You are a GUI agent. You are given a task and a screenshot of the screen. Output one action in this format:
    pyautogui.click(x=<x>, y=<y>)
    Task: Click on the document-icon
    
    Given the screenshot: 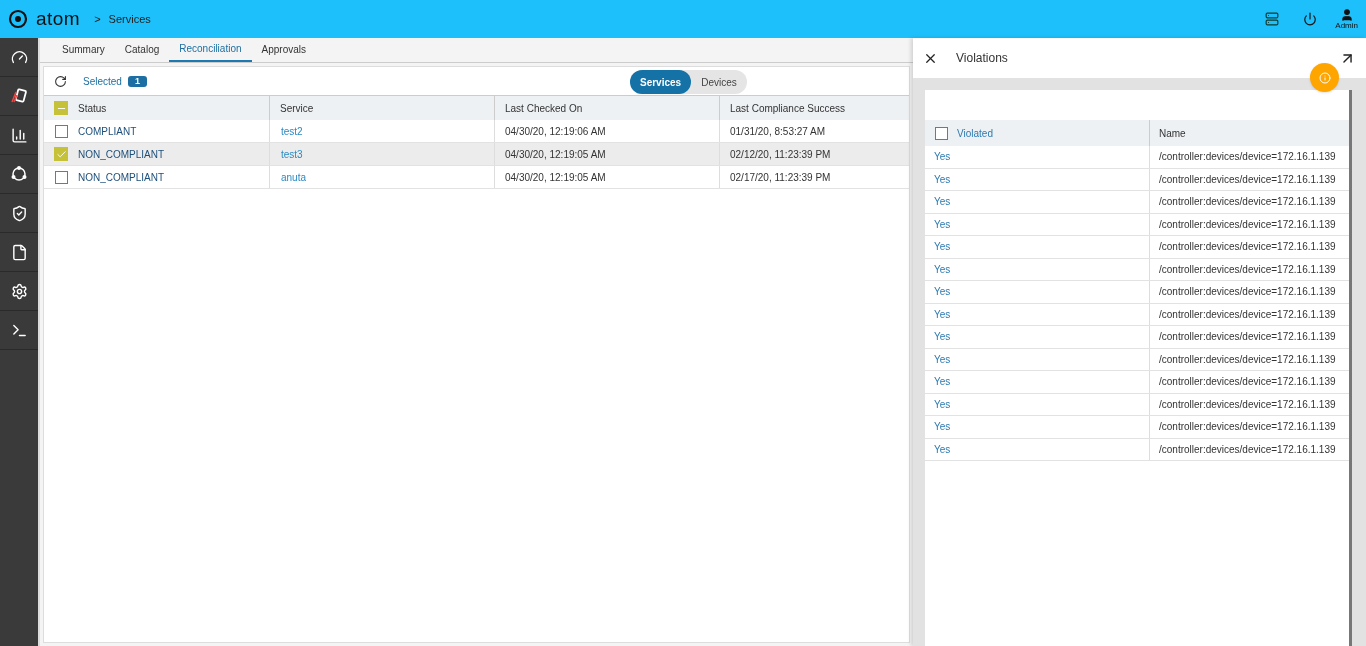 What is the action you would take?
    pyautogui.click(x=19, y=252)
    